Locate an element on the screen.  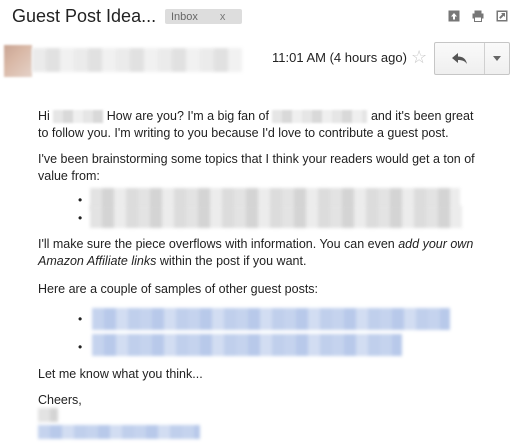
greeting-hi: Hi is located at coordinates (44, 116).